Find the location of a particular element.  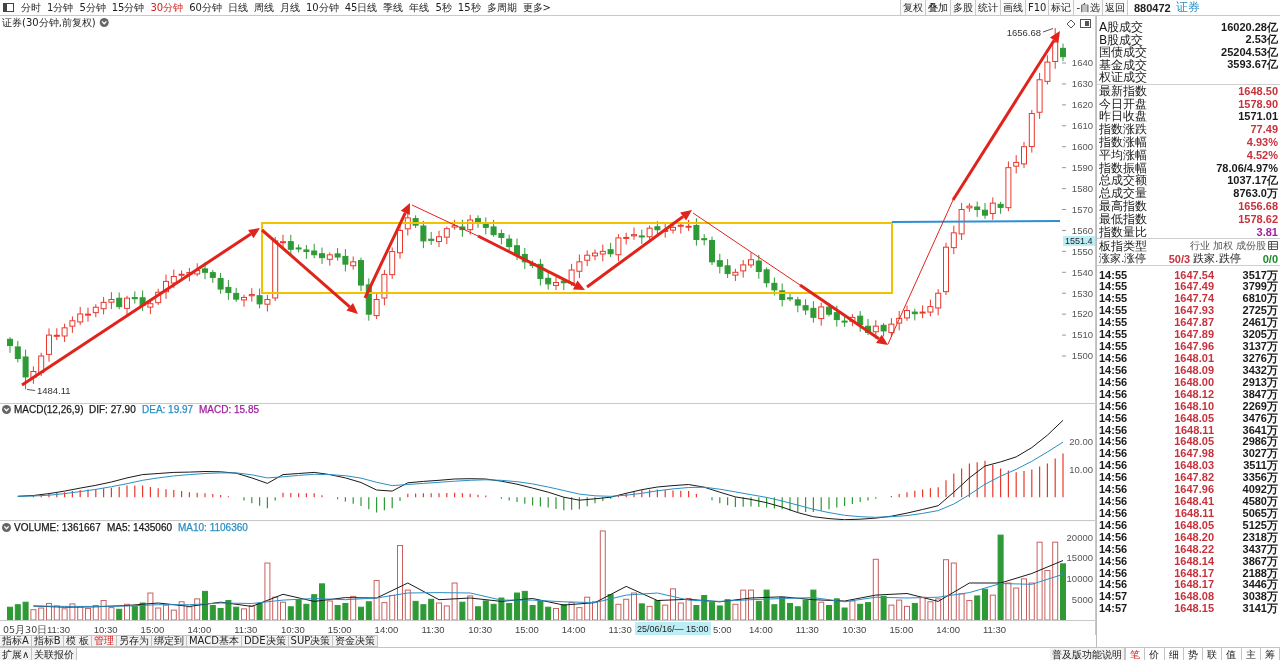

tick-time: 14:55 is located at coordinates (1114, 299).